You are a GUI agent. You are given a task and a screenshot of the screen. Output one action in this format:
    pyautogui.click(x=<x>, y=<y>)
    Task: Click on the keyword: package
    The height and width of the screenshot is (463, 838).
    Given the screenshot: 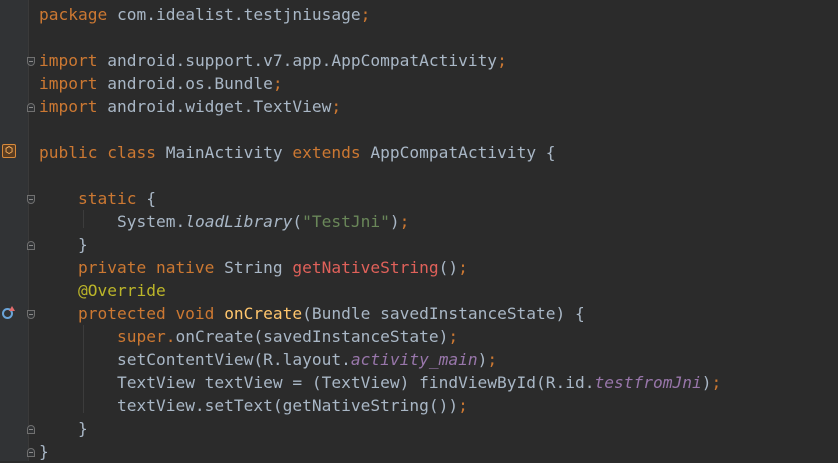 What is the action you would take?
    pyautogui.click(x=73, y=14)
    